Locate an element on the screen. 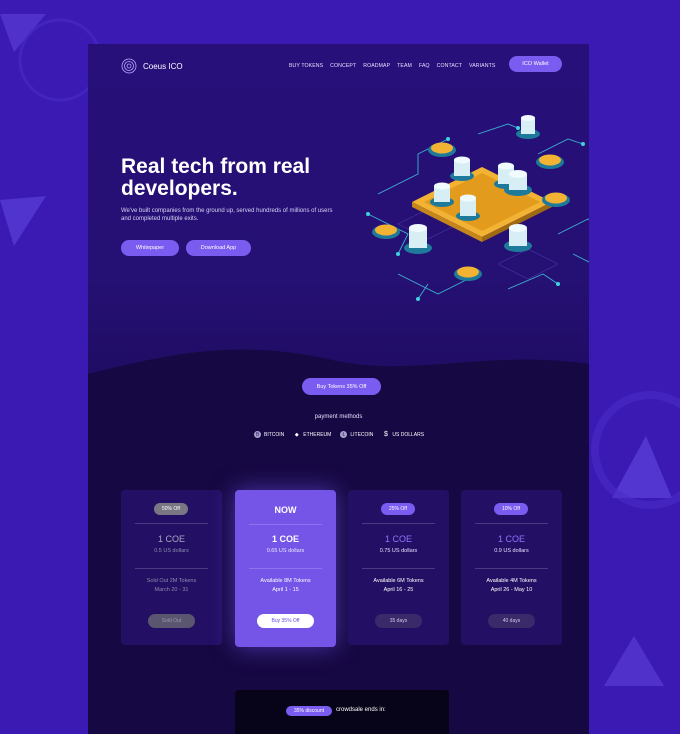 The height and width of the screenshot is (734, 680). nav-faq: FAQ is located at coordinates (424, 66).